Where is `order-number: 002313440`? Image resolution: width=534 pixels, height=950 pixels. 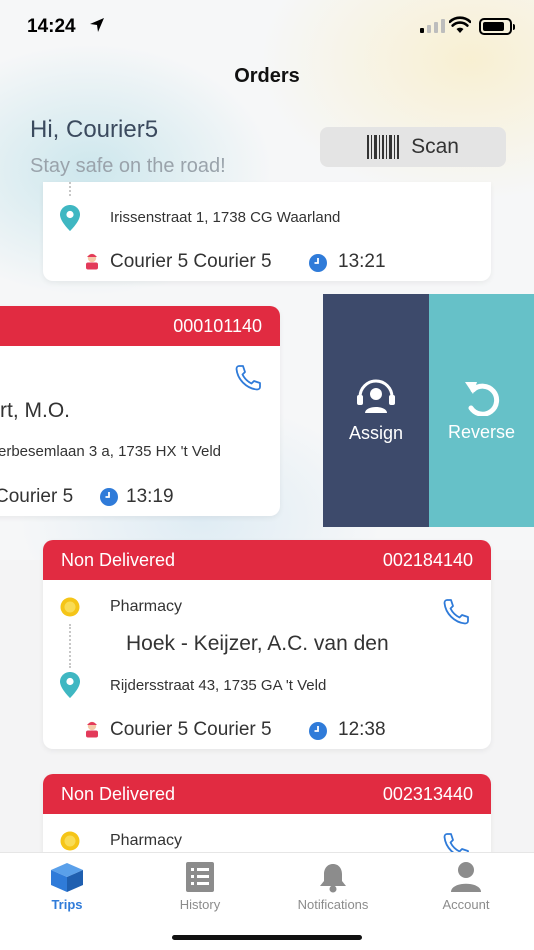
order-number: 002313440 is located at coordinates (427, 793).